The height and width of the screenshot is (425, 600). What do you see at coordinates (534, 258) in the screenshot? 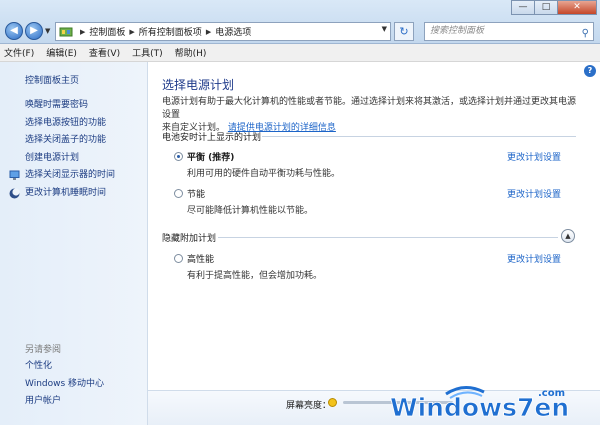
I see `change-plan-settings-high-performance: 更改计划设置` at bounding box center [534, 258].